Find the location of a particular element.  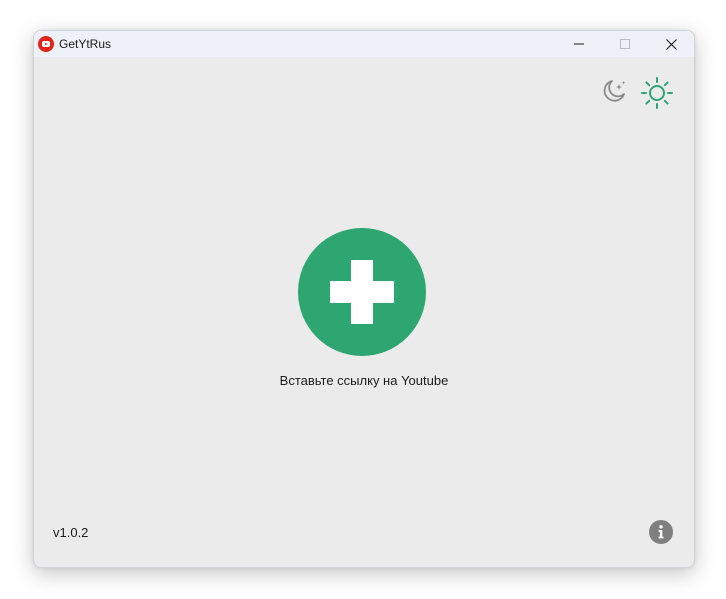

maximize-icon is located at coordinates (625, 44).